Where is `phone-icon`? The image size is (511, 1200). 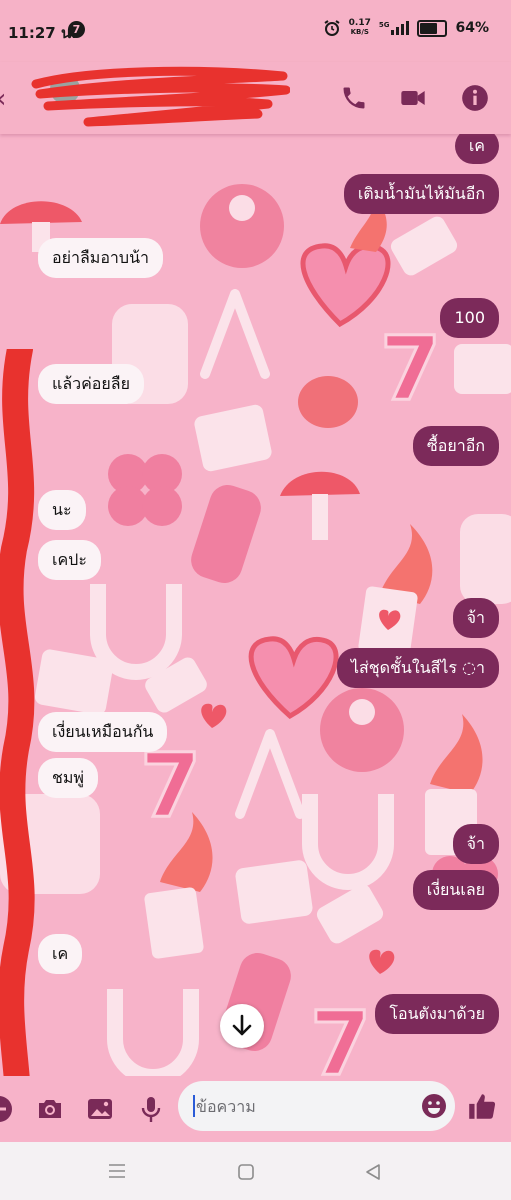 phone-icon is located at coordinates (354, 98).